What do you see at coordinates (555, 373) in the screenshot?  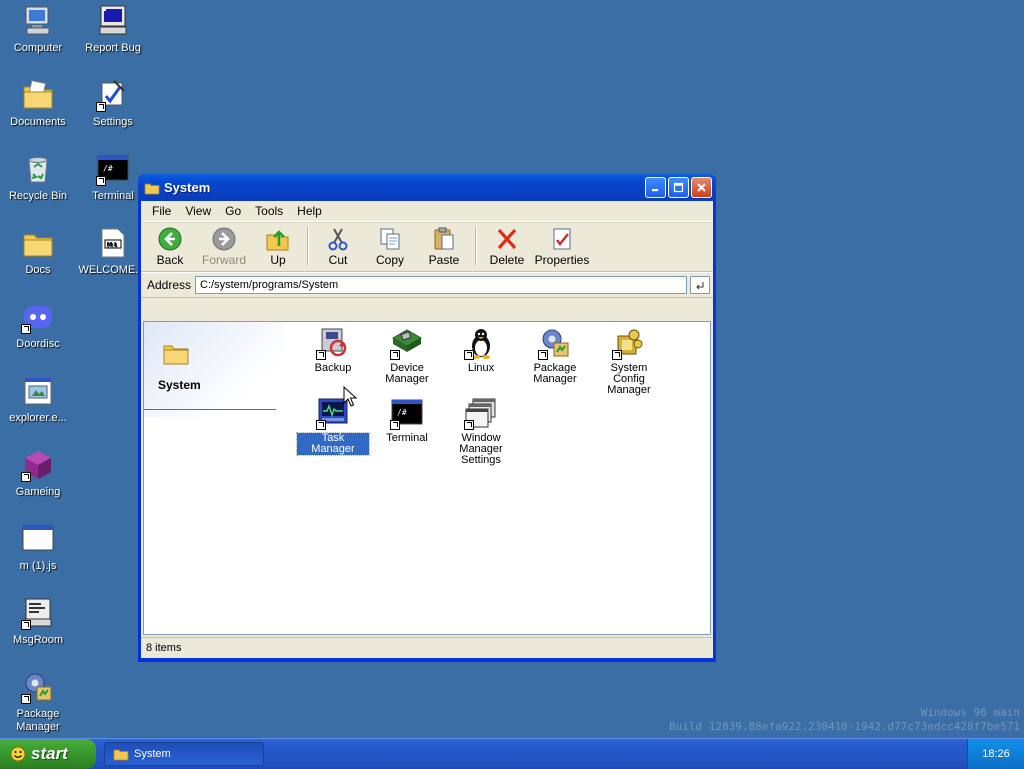 I see `file-item-label: Package Manager` at bounding box center [555, 373].